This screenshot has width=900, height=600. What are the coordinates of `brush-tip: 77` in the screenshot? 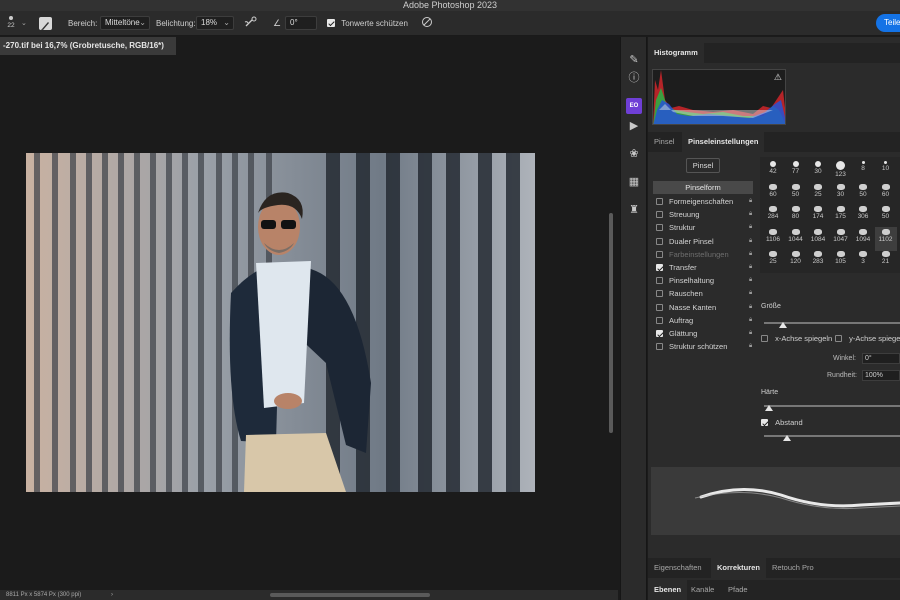 It's located at (796, 171).